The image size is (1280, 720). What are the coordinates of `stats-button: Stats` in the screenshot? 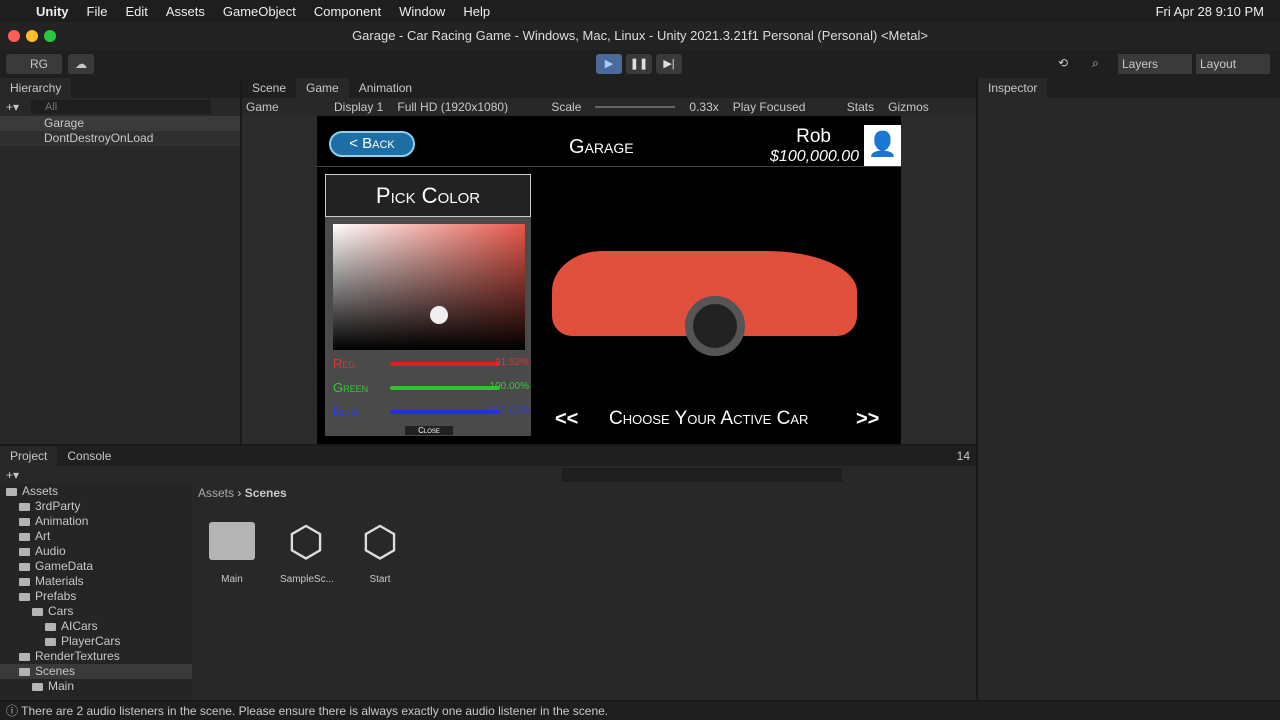 It's located at (860, 107).